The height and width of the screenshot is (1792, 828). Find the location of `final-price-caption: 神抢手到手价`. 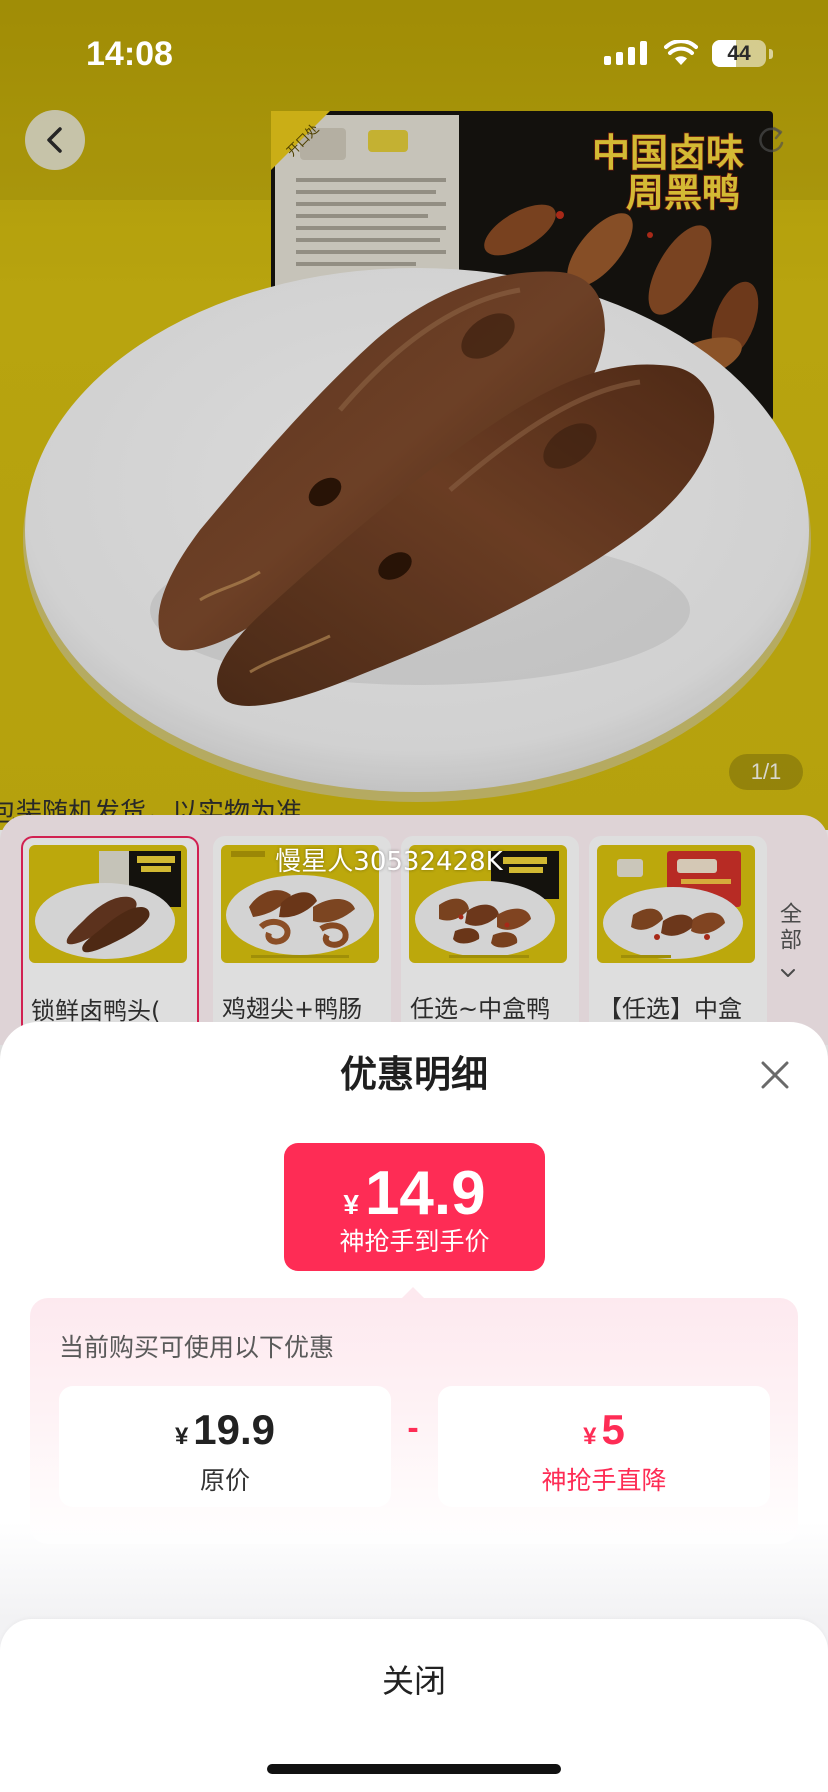

final-price-caption: 神抢手到手价 is located at coordinates (414, 1241).